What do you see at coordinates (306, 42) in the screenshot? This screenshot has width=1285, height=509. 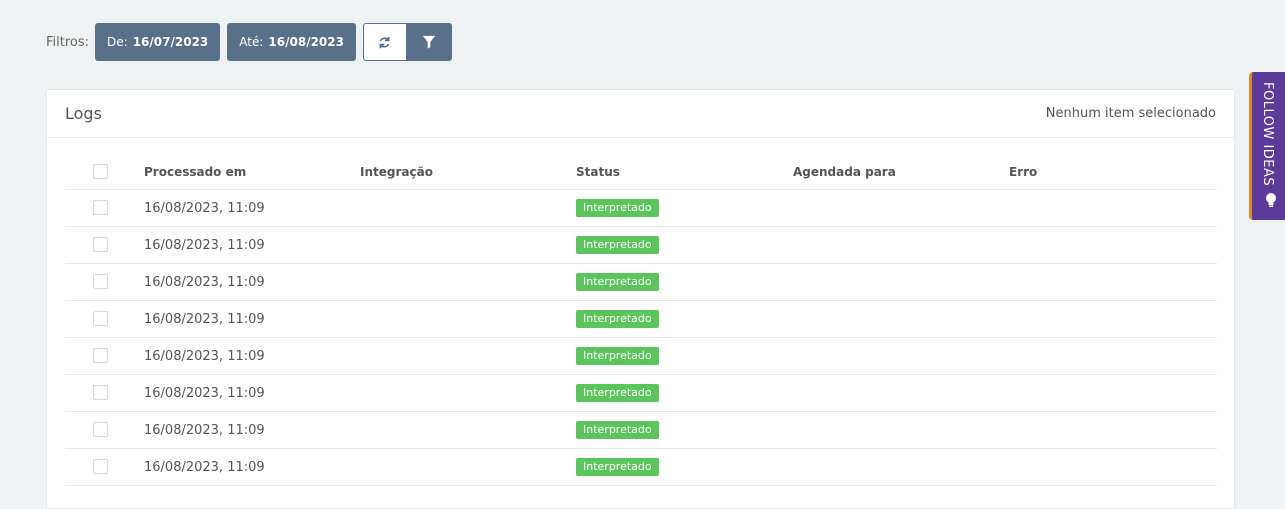 I see `date-to-value: 16/08/2023` at bounding box center [306, 42].